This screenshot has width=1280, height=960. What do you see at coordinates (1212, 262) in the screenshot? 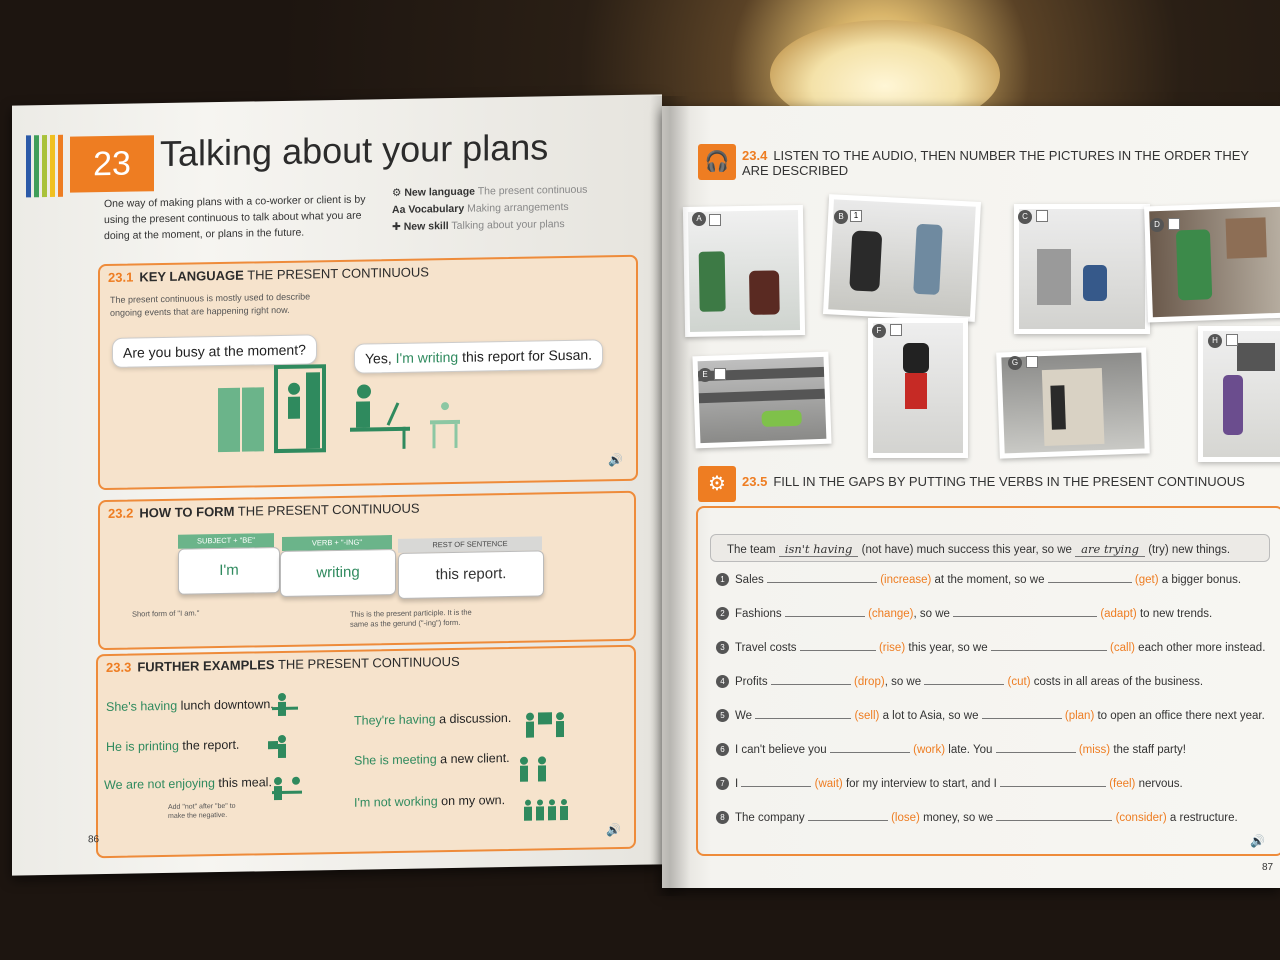
I see `picture-d` at bounding box center [1212, 262].